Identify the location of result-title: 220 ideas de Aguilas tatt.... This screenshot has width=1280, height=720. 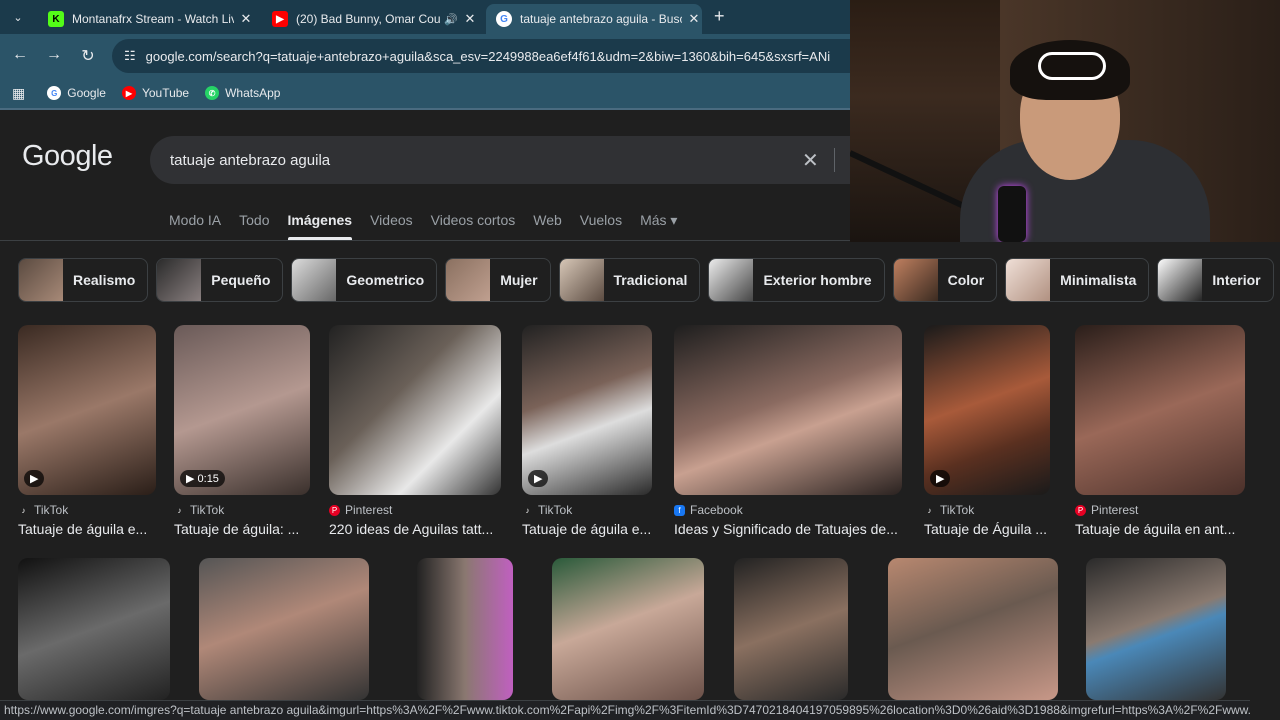
(415, 529).